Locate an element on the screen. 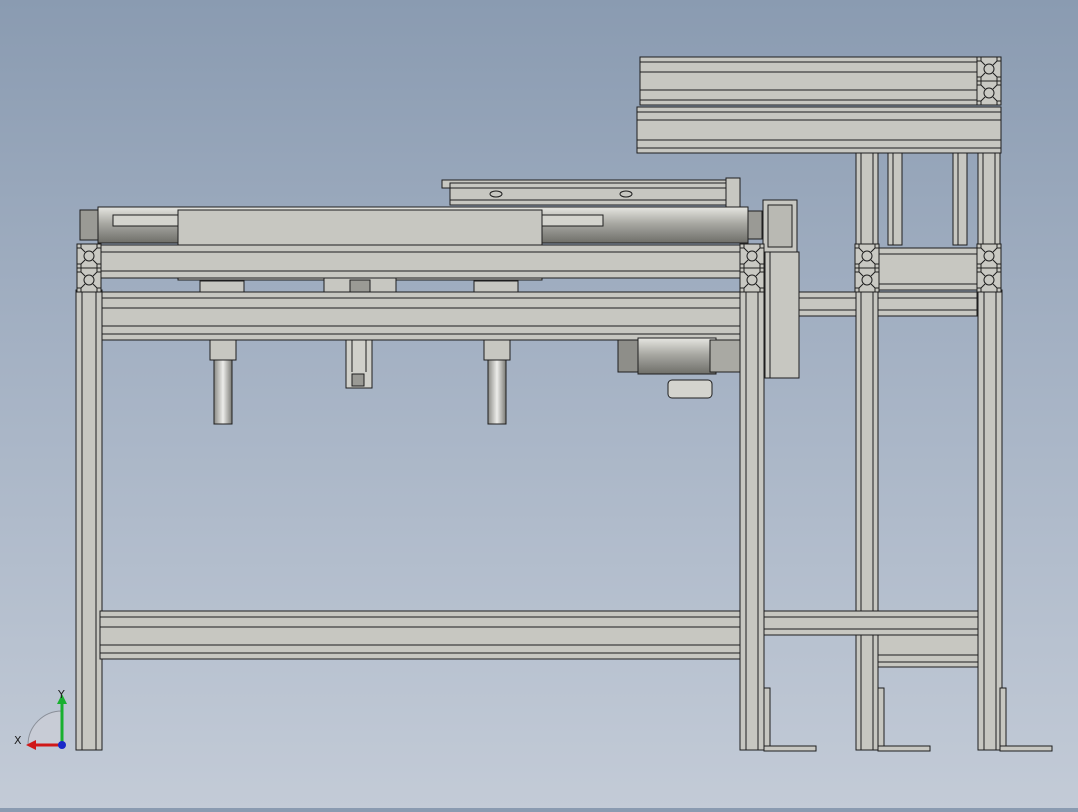  z-axis-dot is located at coordinates (62, 745).